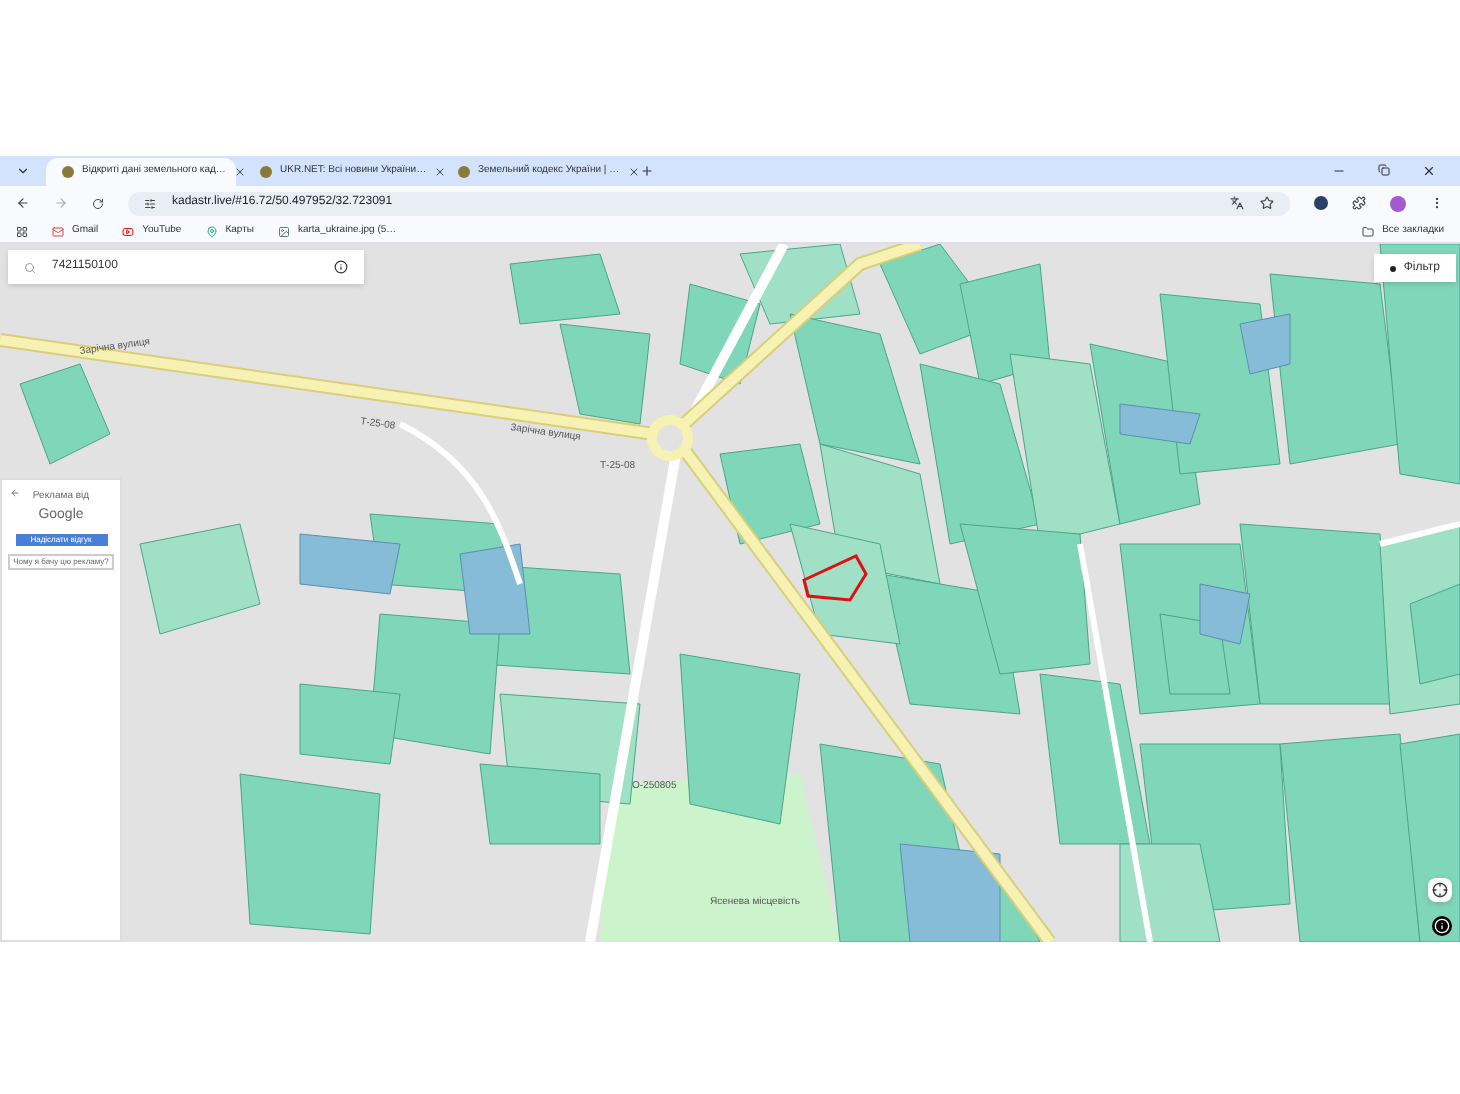  I want to click on locate-icon, so click(1440, 890).